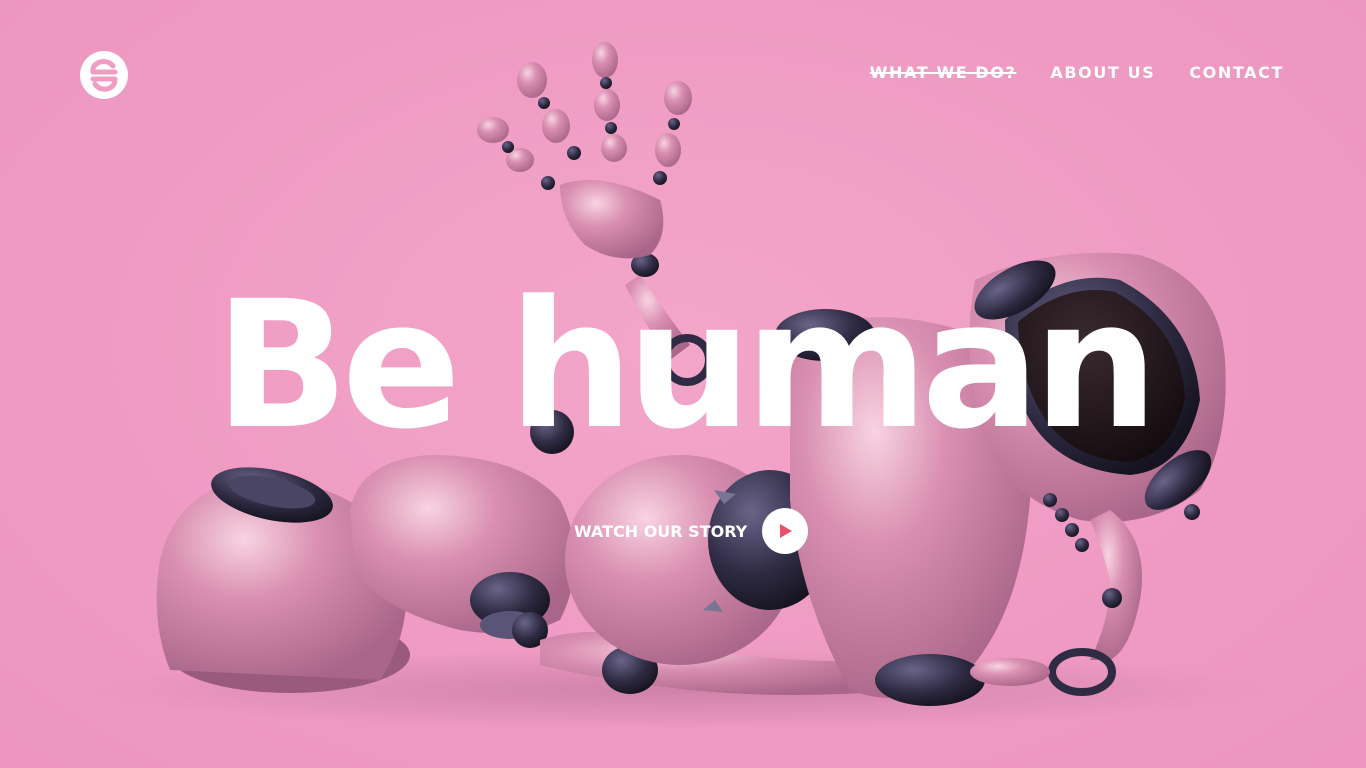 This screenshot has height=768, width=1366. I want to click on nav-item-what-we-do: WHAT WE DO?, so click(943, 72).